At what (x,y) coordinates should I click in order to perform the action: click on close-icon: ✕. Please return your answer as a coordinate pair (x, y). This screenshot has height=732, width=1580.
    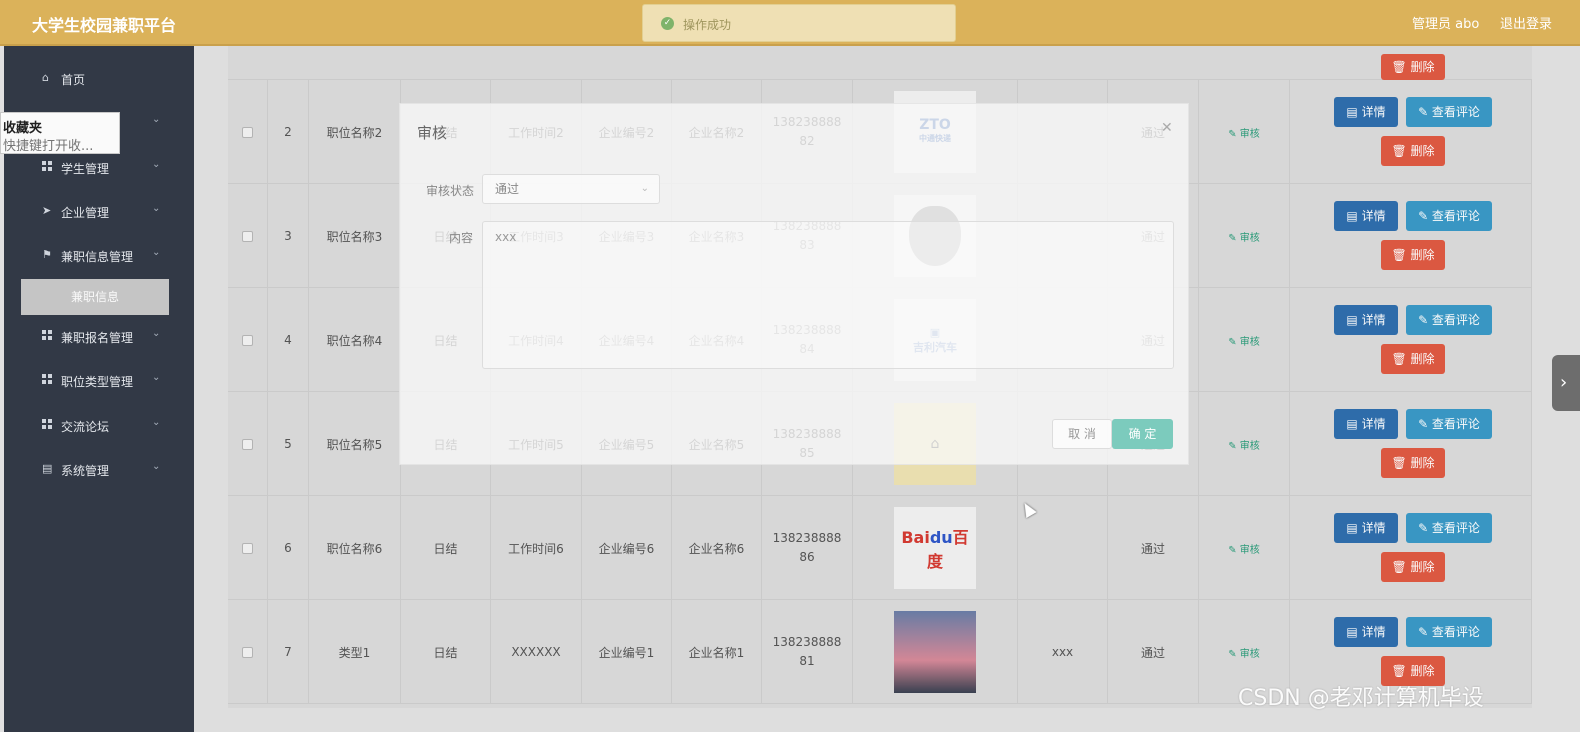
    Looking at the image, I should click on (1167, 128).